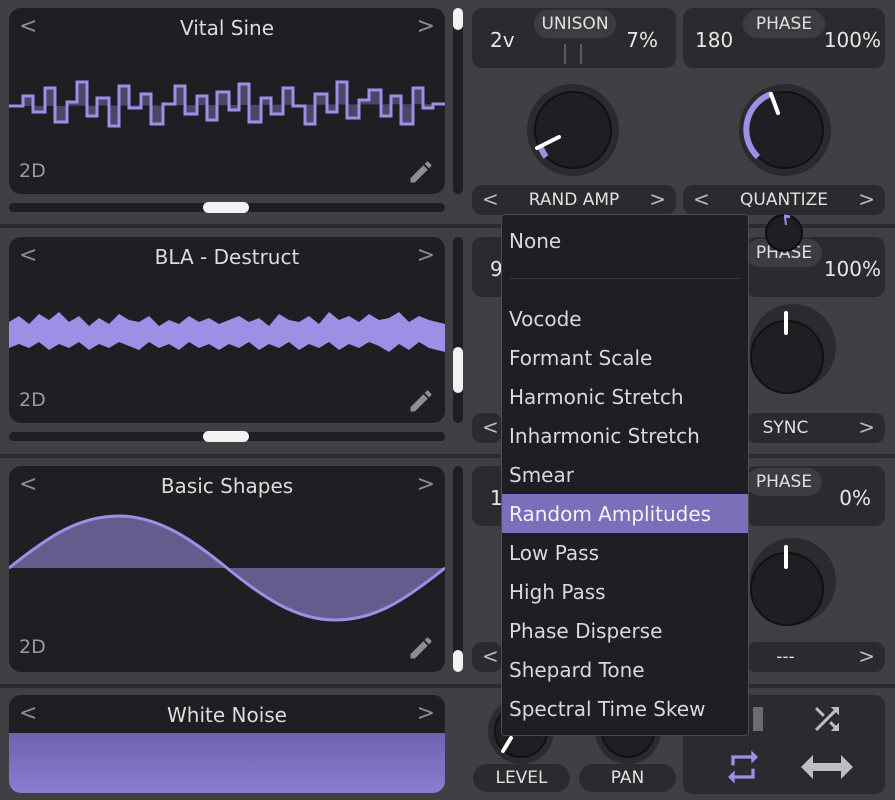 The image size is (895, 800). What do you see at coordinates (541, 475) in the screenshot?
I see `menu-item-label: Smear` at bounding box center [541, 475].